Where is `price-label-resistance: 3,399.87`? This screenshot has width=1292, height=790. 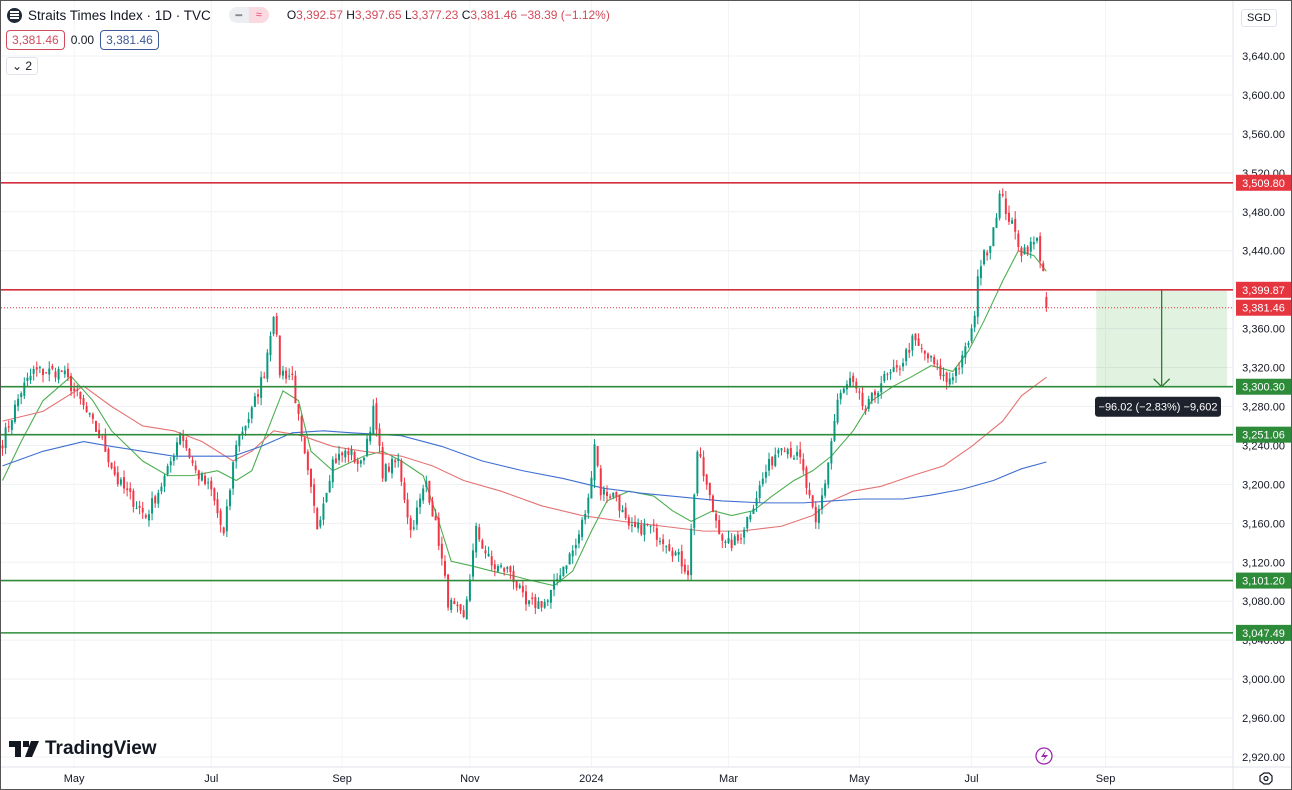 price-label-resistance: 3,399.87 is located at coordinates (1263, 291).